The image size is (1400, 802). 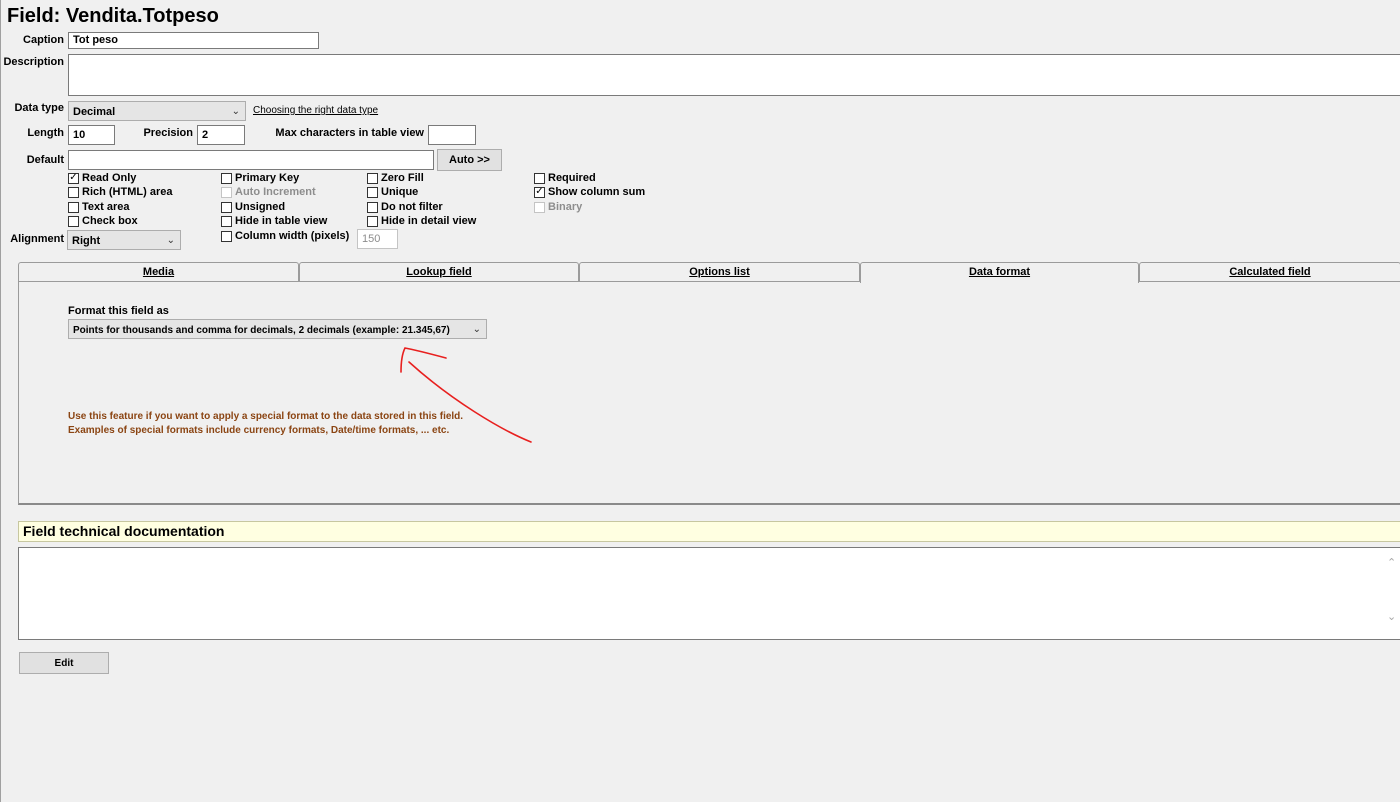 I want to click on rich-html-check-box, so click(x=73, y=192).